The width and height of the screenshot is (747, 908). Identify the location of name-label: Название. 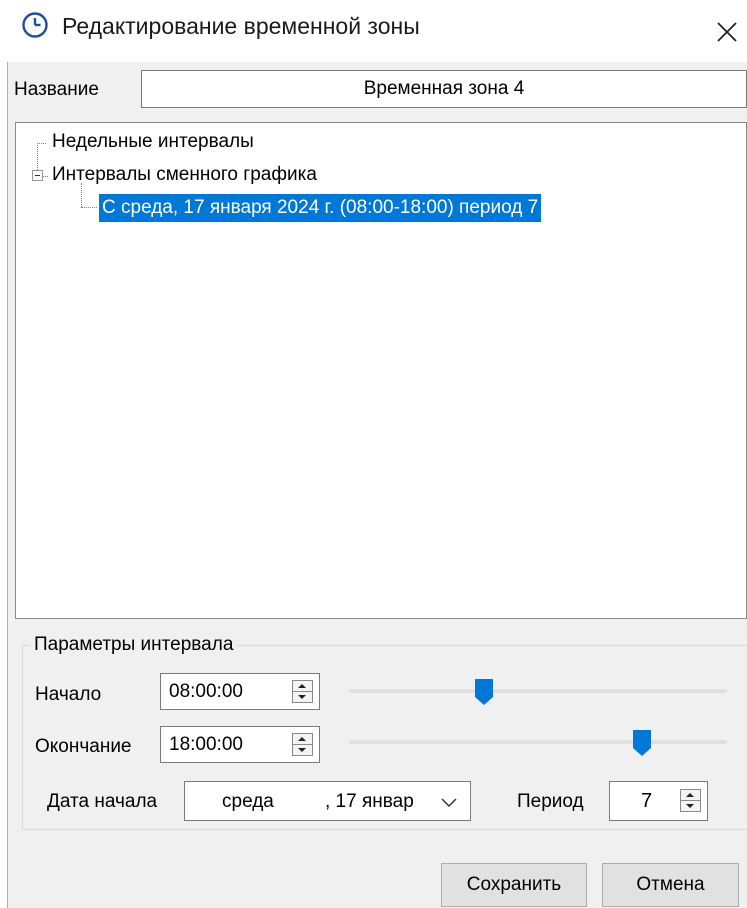
(56, 89).